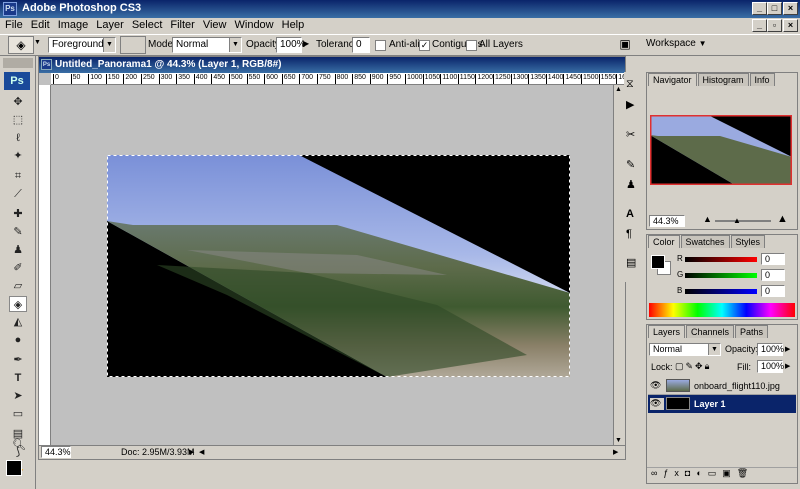 This screenshot has width=800, height=489. What do you see at coordinates (471, 45) in the screenshot?
I see `all-layers-checkbox` at bounding box center [471, 45].